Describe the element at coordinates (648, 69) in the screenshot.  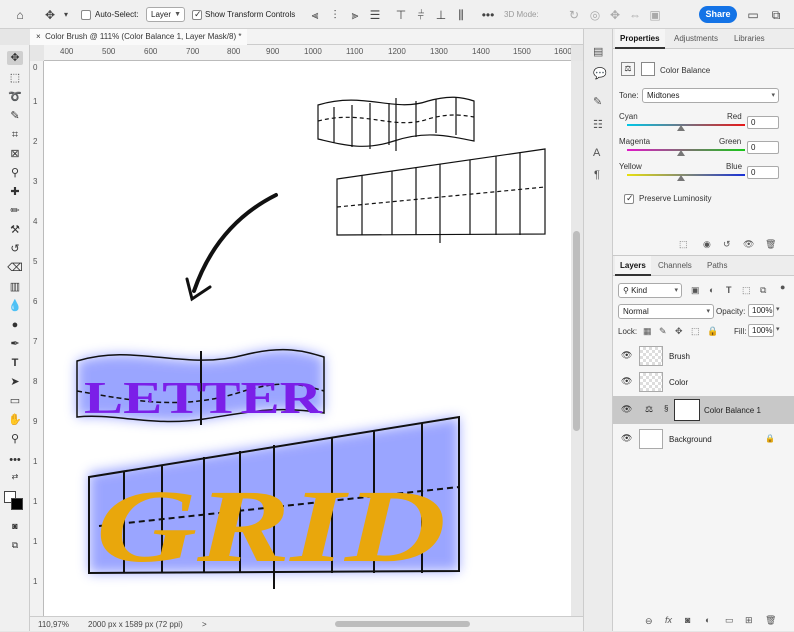
I see `mask-icon` at that location.